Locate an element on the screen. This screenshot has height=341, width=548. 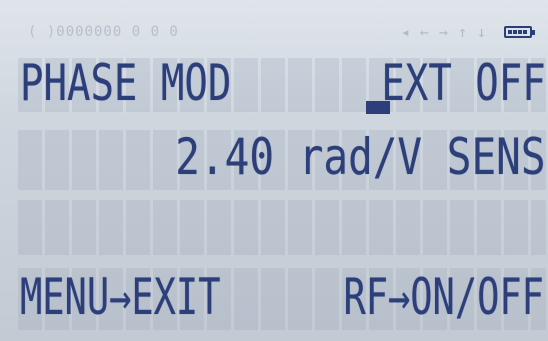
edit-cursor is located at coordinates (378, 107).